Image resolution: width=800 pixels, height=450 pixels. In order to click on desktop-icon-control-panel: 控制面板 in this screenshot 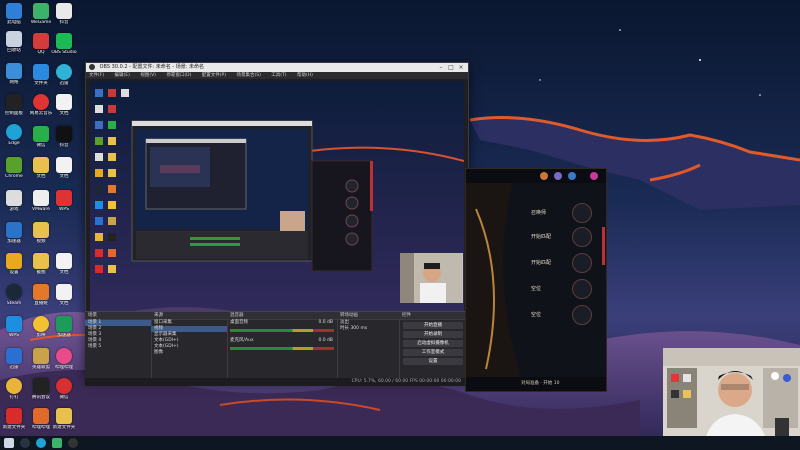, I will do `click(14, 105)`.